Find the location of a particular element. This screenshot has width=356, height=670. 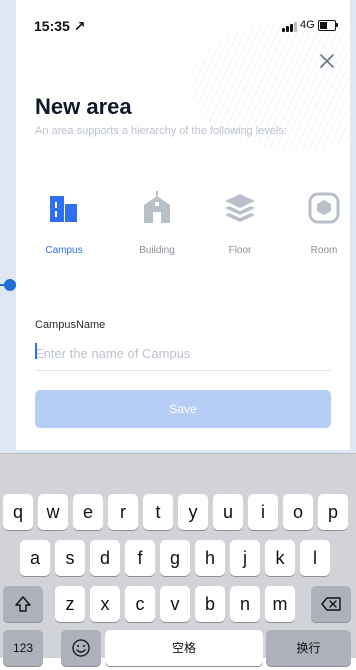

level-floor: Floor is located at coordinates (240, 230).